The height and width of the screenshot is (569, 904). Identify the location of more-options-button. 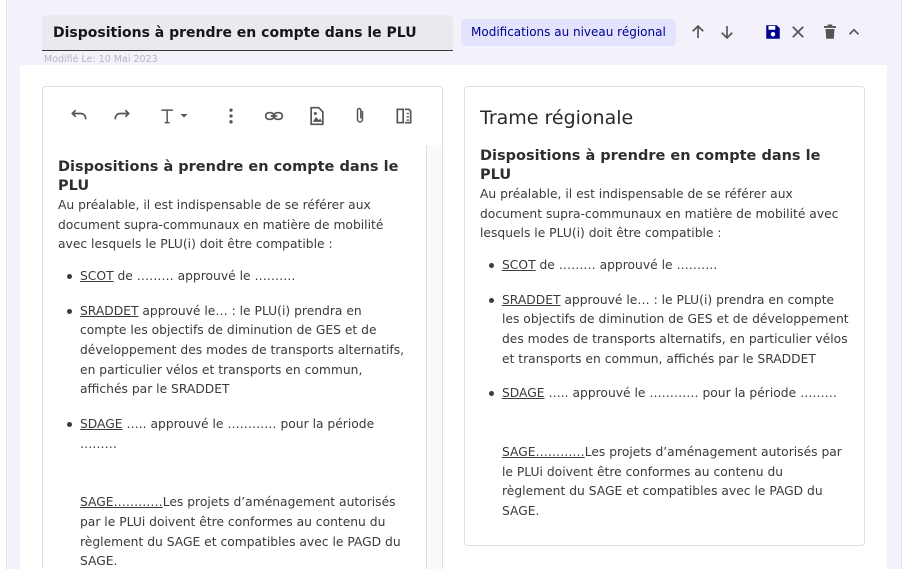
(231, 116).